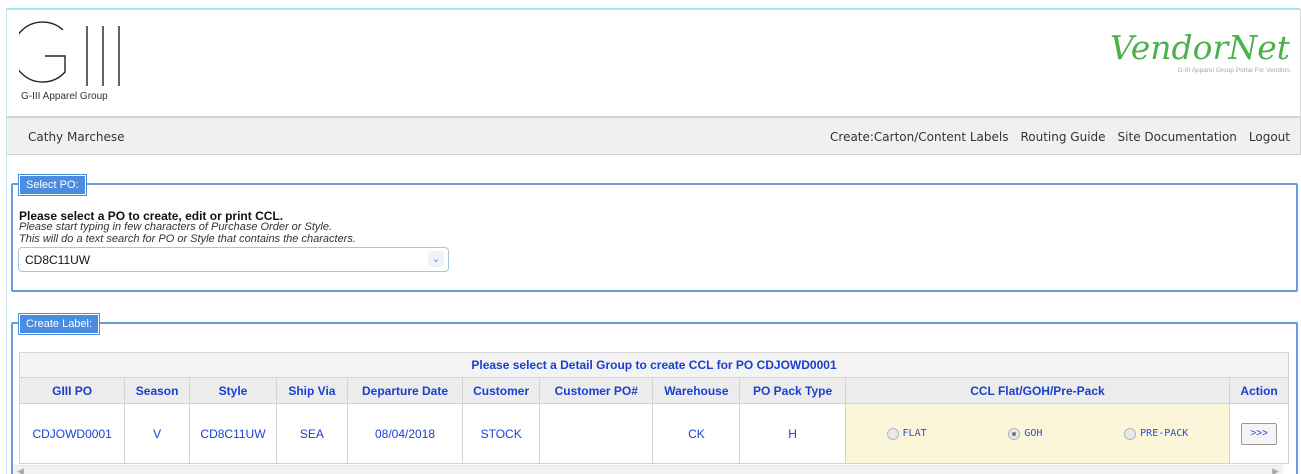 The width and height of the screenshot is (1301, 474). Describe the element at coordinates (233, 390) in the screenshot. I see `col-style: Style` at that location.